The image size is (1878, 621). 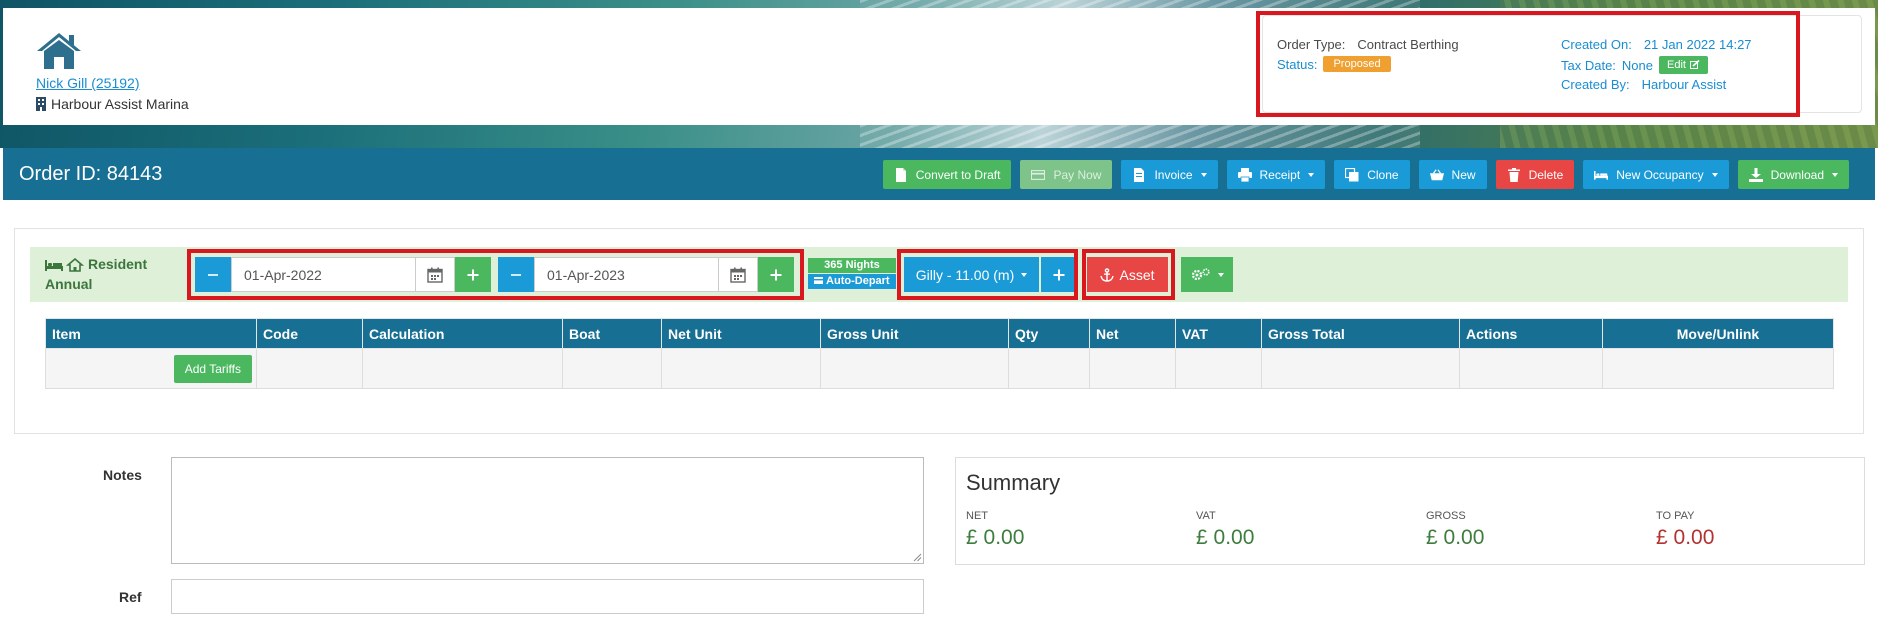 I want to click on created-on-row: Created On: 21 Jan 2022 14:27, so click(x=1656, y=44).